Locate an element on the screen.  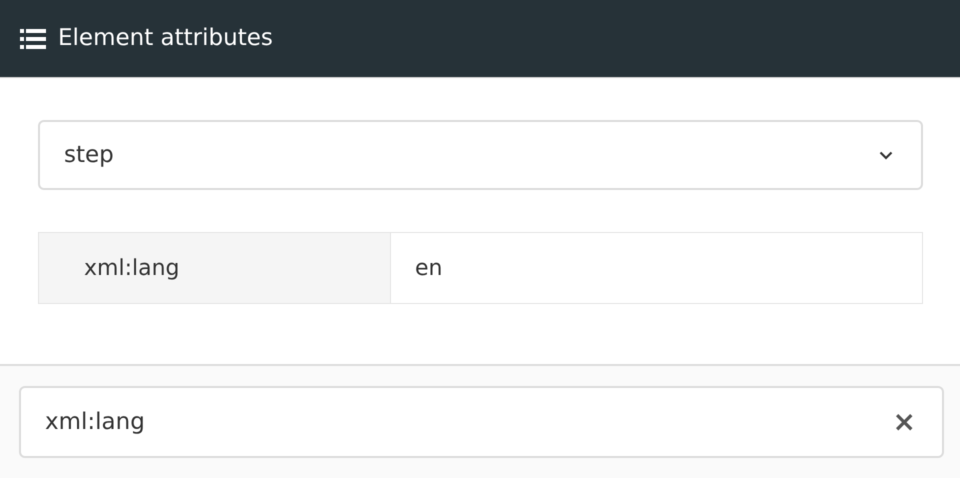
panel-title: Element attributes is located at coordinates (165, 39).